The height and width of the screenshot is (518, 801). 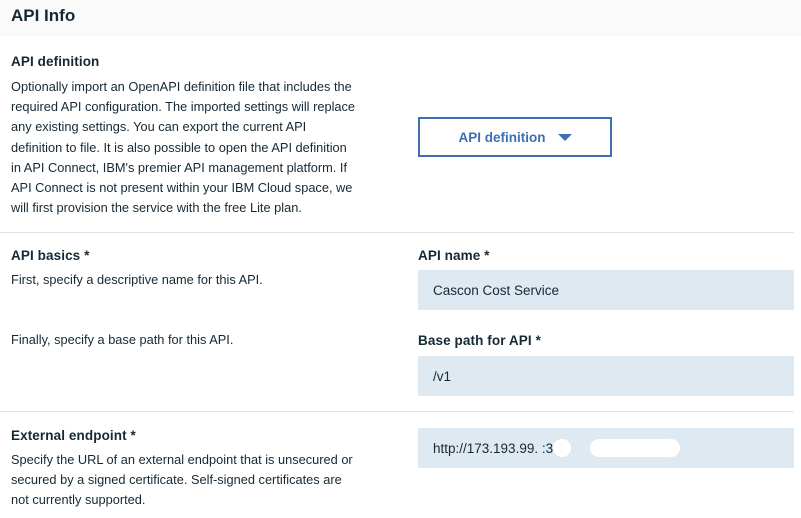 What do you see at coordinates (493, 448) in the screenshot?
I see `external-endpoint-value: http://173.193.99. :3` at bounding box center [493, 448].